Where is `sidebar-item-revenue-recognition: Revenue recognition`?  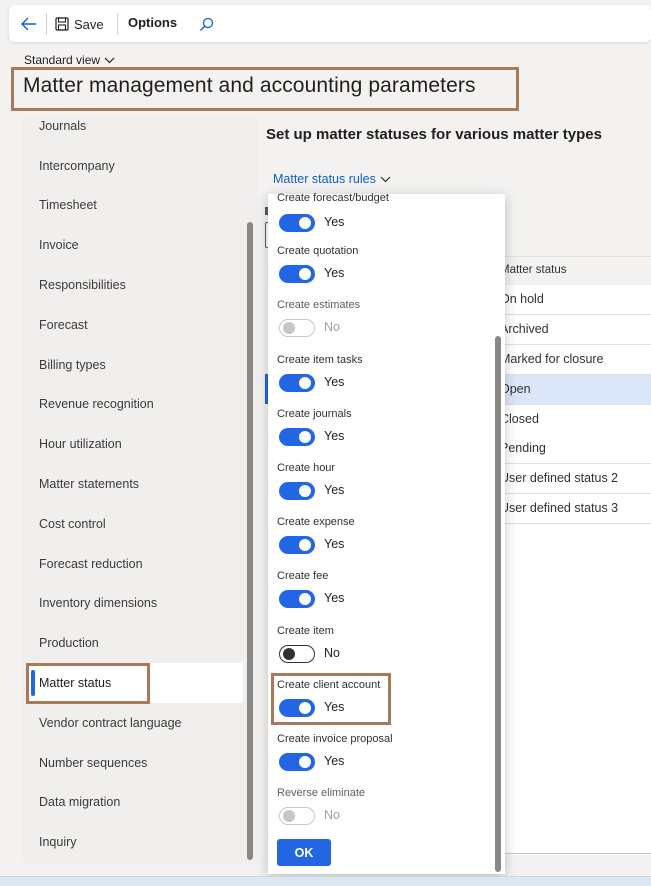 sidebar-item-revenue-recognition: Revenue recognition is located at coordinates (96, 404).